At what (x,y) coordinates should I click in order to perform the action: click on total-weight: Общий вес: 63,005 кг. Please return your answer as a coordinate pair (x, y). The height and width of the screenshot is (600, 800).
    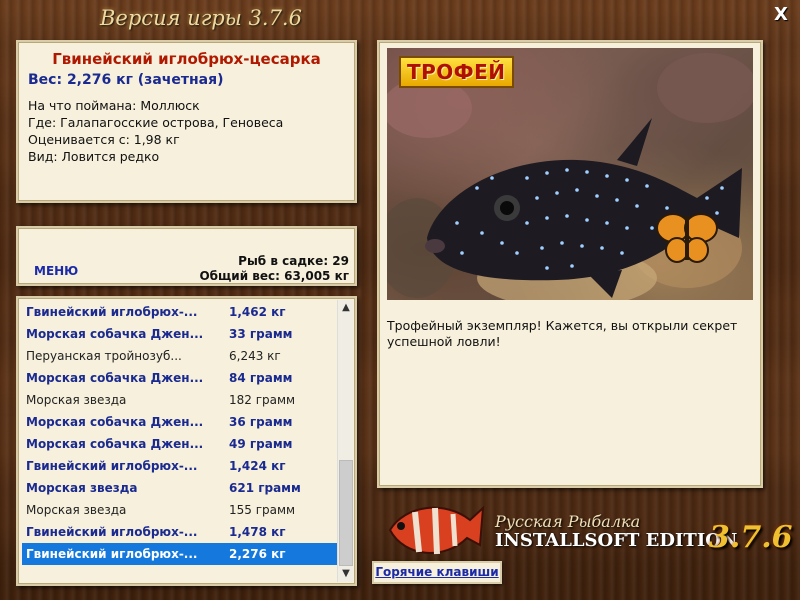
    Looking at the image, I should click on (274, 276).